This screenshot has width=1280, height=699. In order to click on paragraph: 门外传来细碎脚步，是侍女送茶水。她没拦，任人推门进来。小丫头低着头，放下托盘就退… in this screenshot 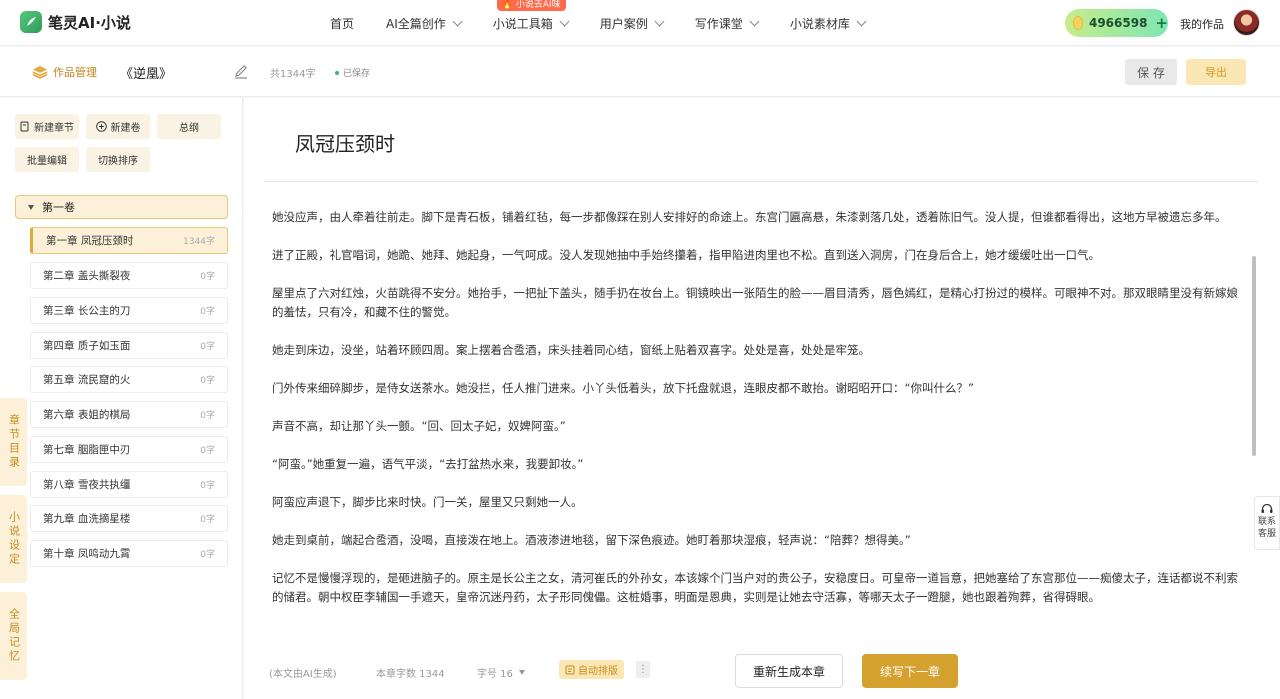, I will do `click(623, 388)`.